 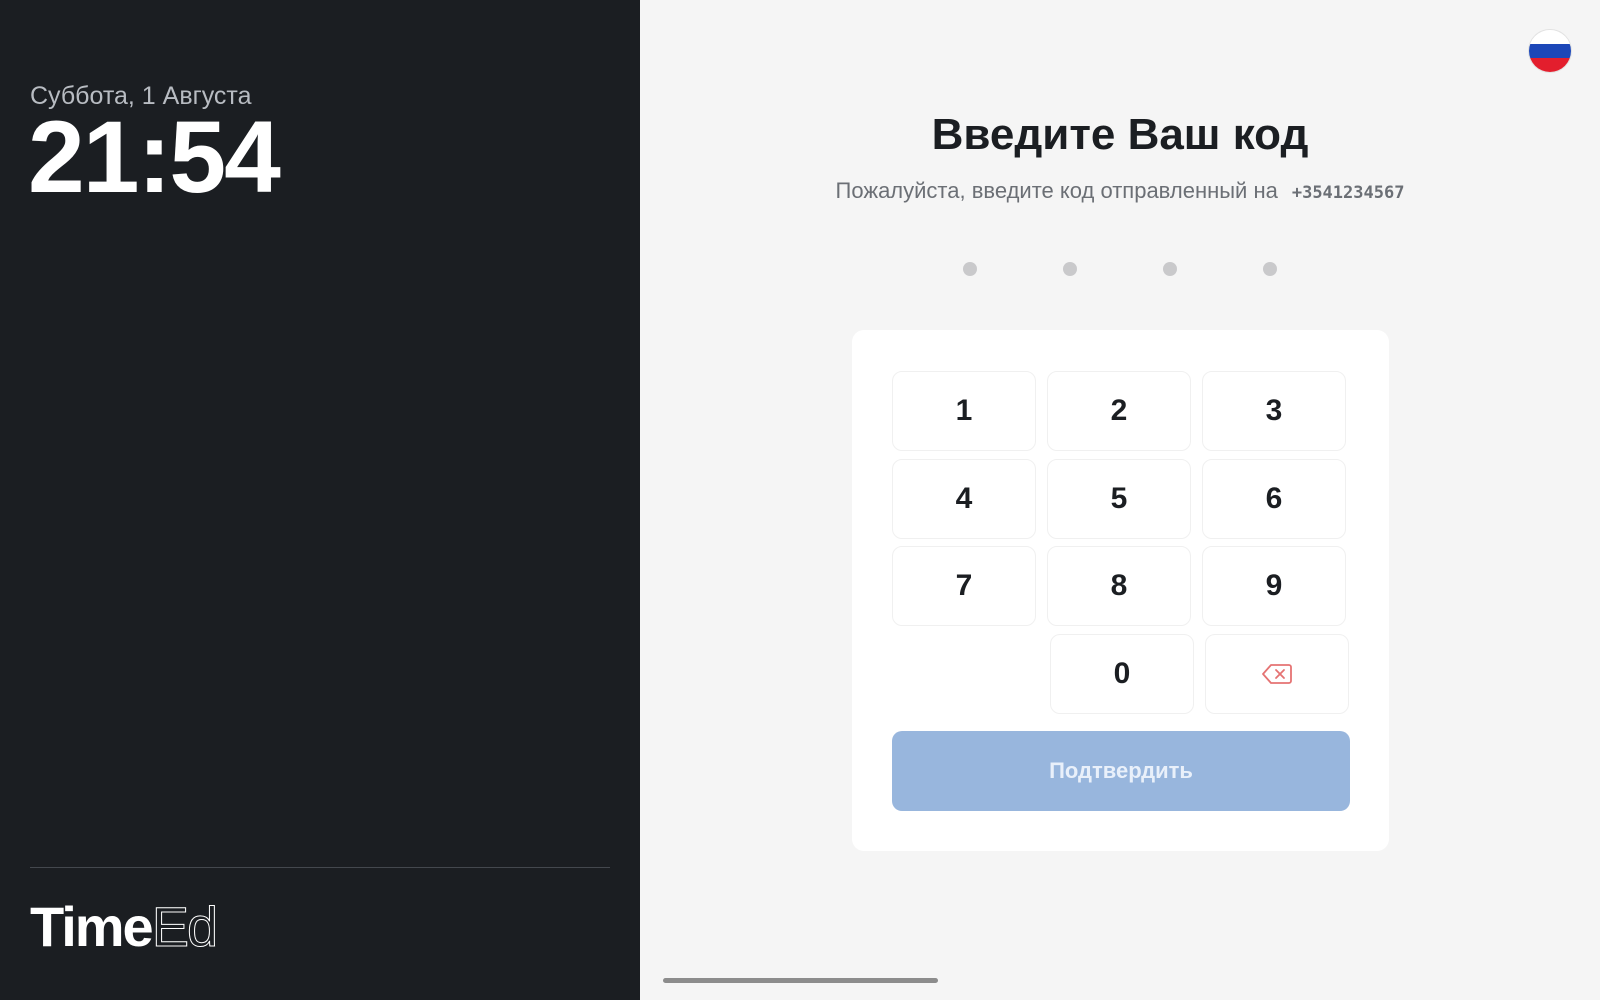 I want to click on key-2: 2, so click(x=1119, y=411).